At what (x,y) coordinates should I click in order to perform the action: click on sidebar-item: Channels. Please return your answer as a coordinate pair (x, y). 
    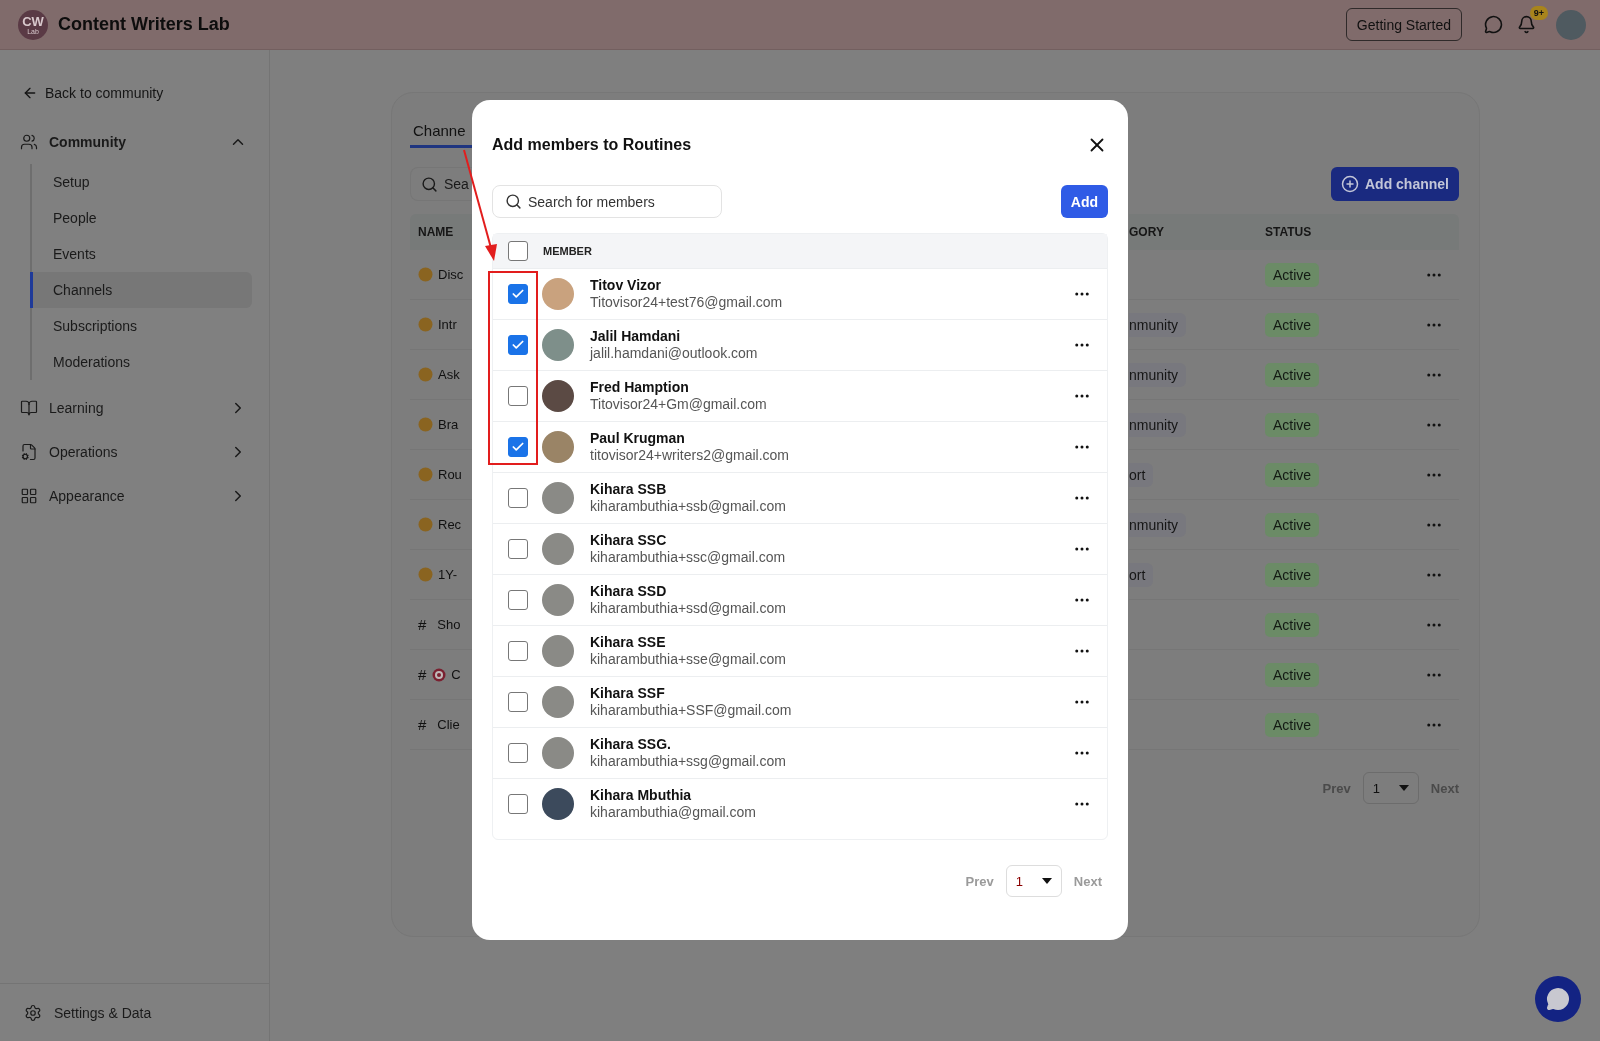
    Looking at the image, I should click on (141, 290).